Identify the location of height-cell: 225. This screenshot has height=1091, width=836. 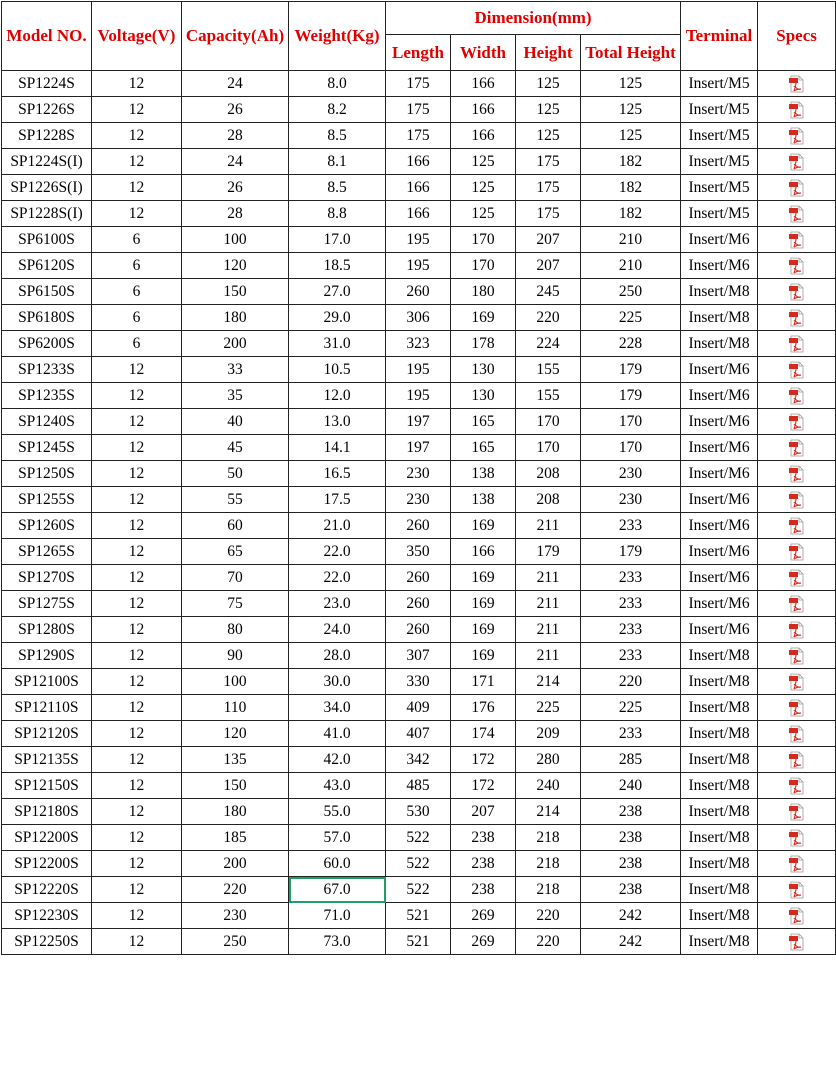
(548, 707).